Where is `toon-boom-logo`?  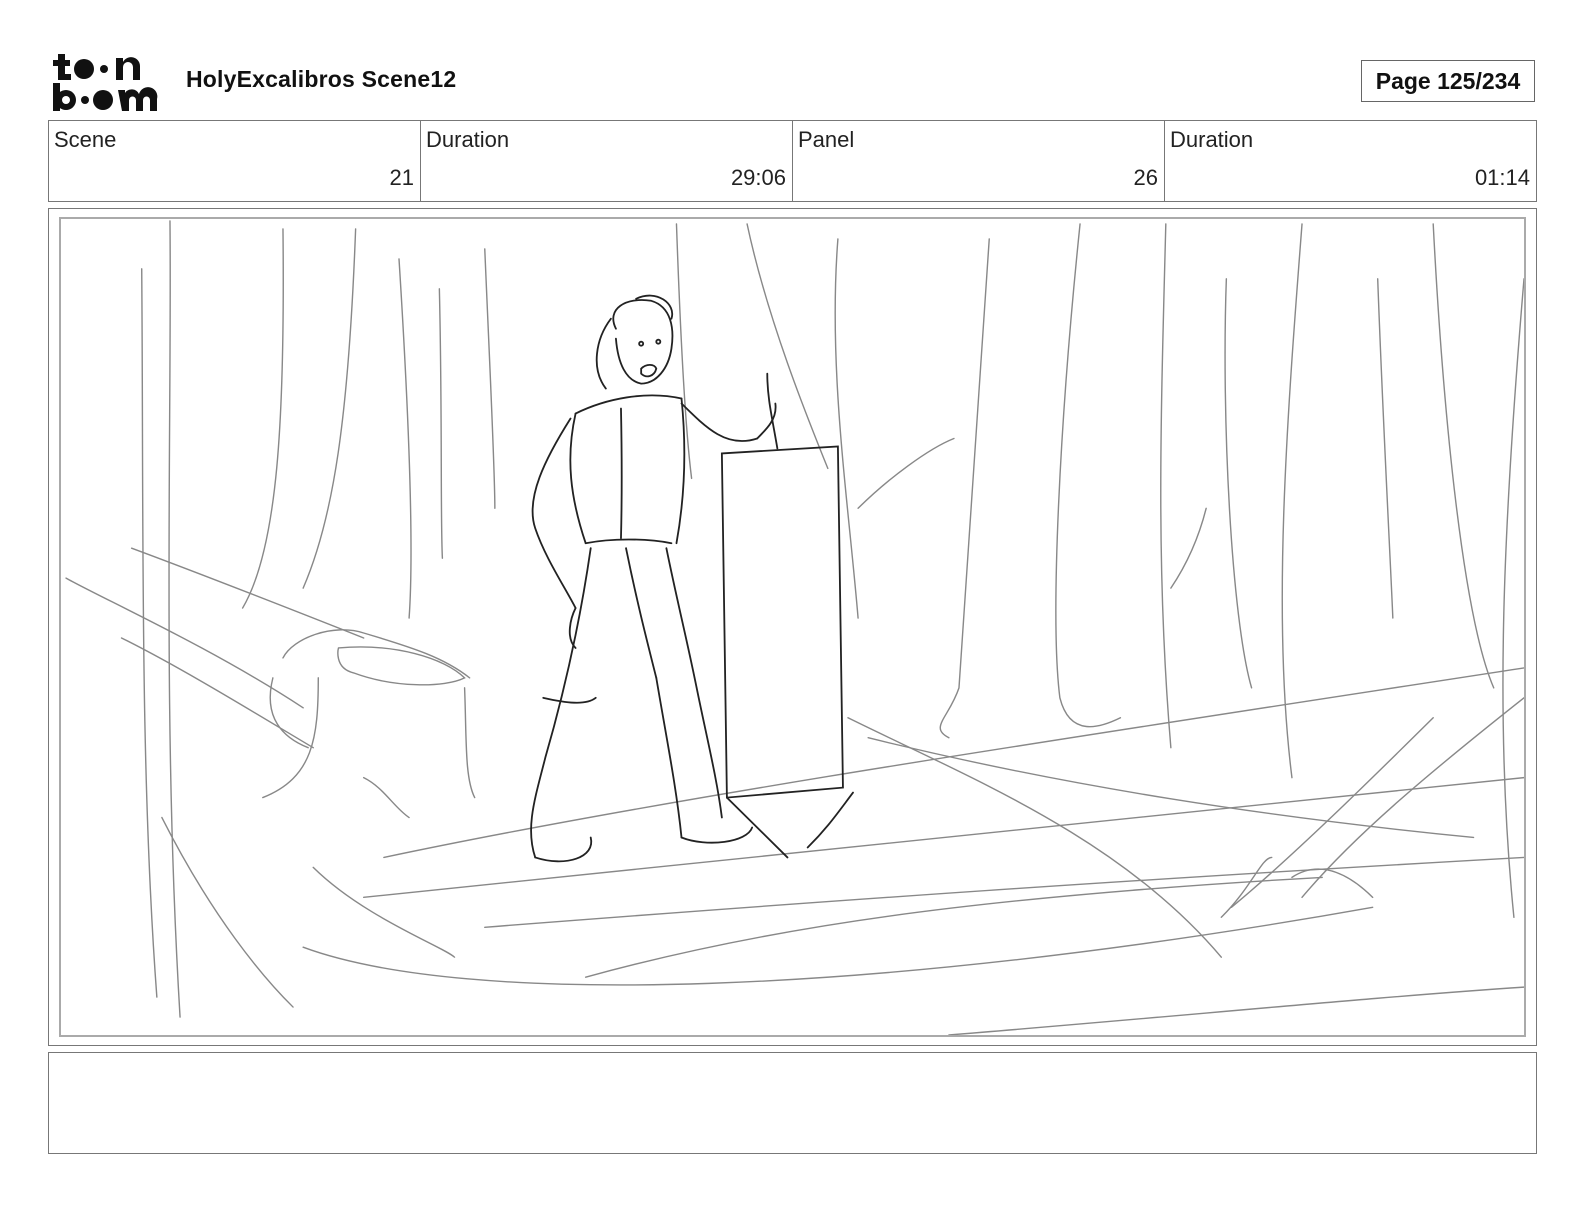
toon-boom-logo is located at coordinates (108, 82).